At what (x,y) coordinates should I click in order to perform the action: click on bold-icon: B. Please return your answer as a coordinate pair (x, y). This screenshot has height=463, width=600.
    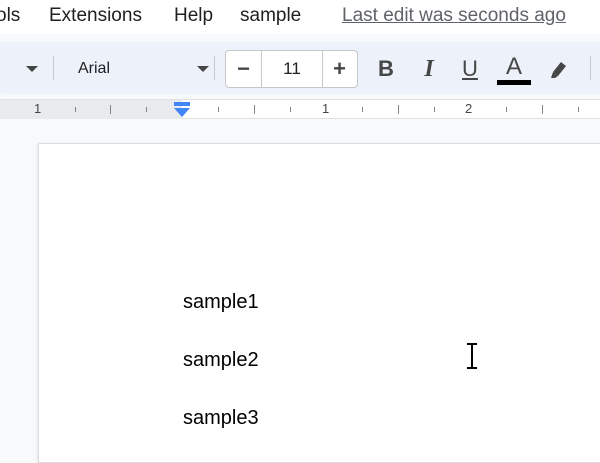
    Looking at the image, I should click on (386, 68).